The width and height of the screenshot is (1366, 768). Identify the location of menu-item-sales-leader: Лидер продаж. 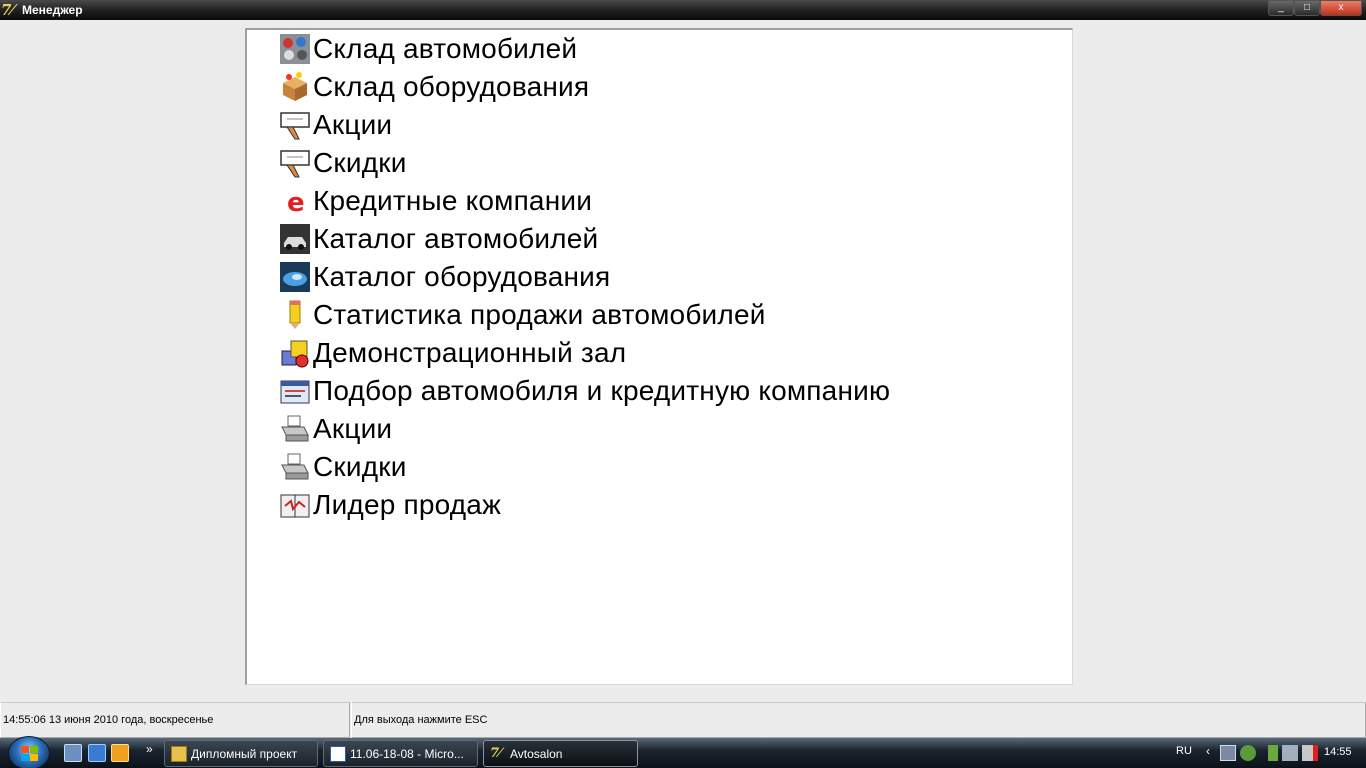
(390, 505).